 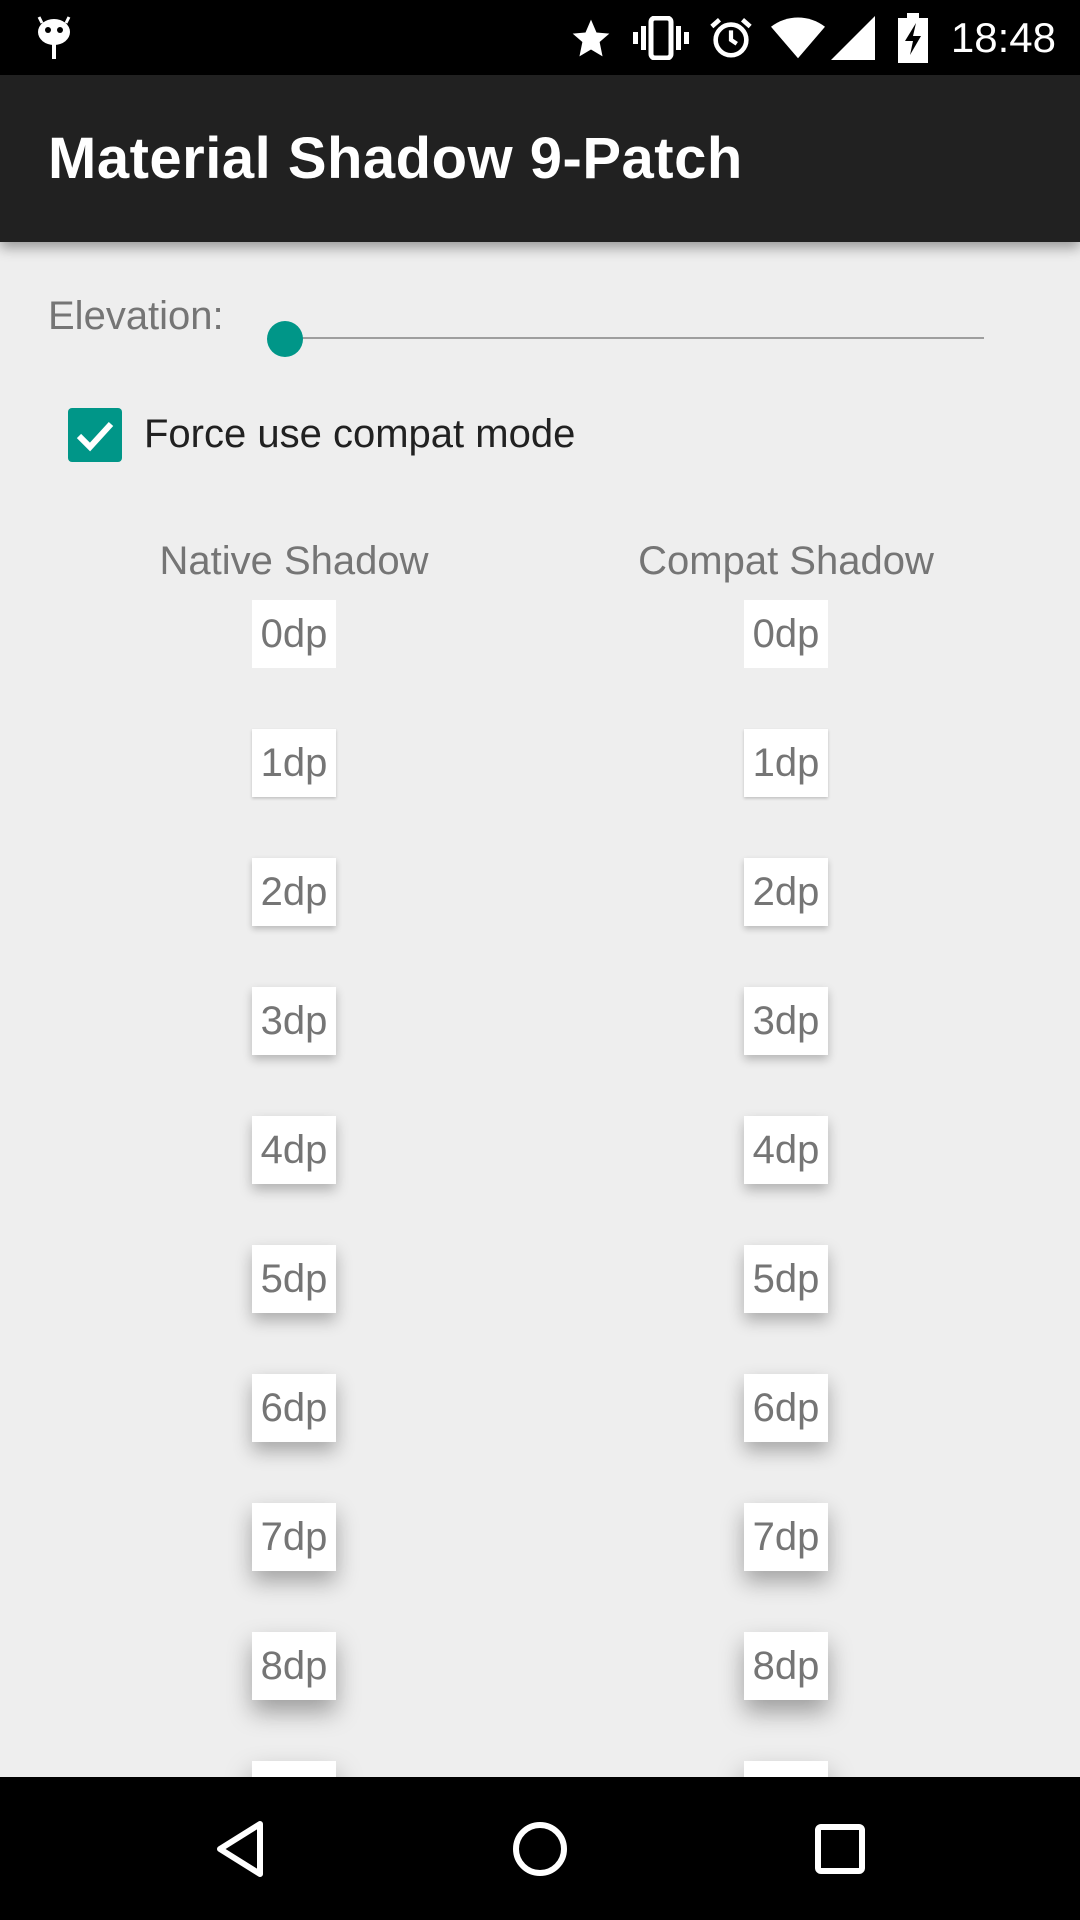 I want to click on native-shadow-card: 3dp, so click(x=294, y=1021).